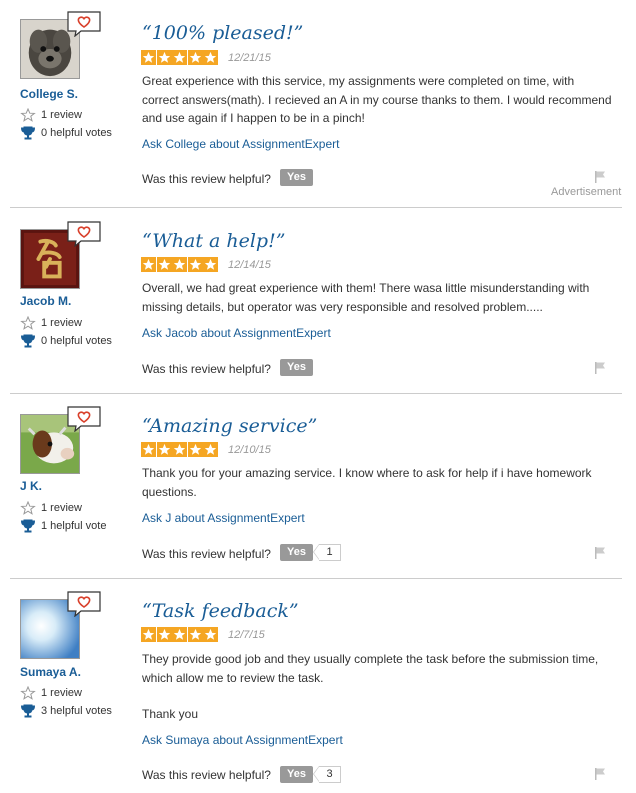  I want to click on review-title: “100% pleased!”, so click(223, 33).